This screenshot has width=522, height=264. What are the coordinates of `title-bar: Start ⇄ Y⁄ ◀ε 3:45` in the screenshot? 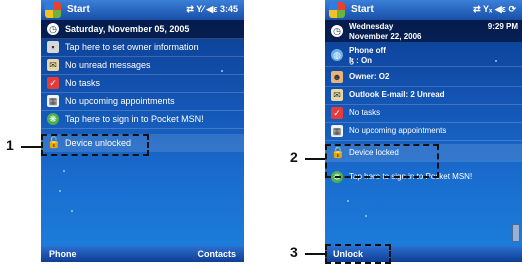 It's located at (142, 10).